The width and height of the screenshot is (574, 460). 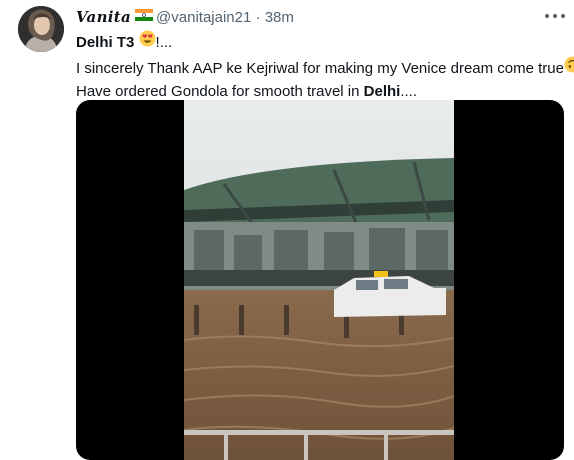 I want to click on timestamp: 38m, so click(x=279, y=17).